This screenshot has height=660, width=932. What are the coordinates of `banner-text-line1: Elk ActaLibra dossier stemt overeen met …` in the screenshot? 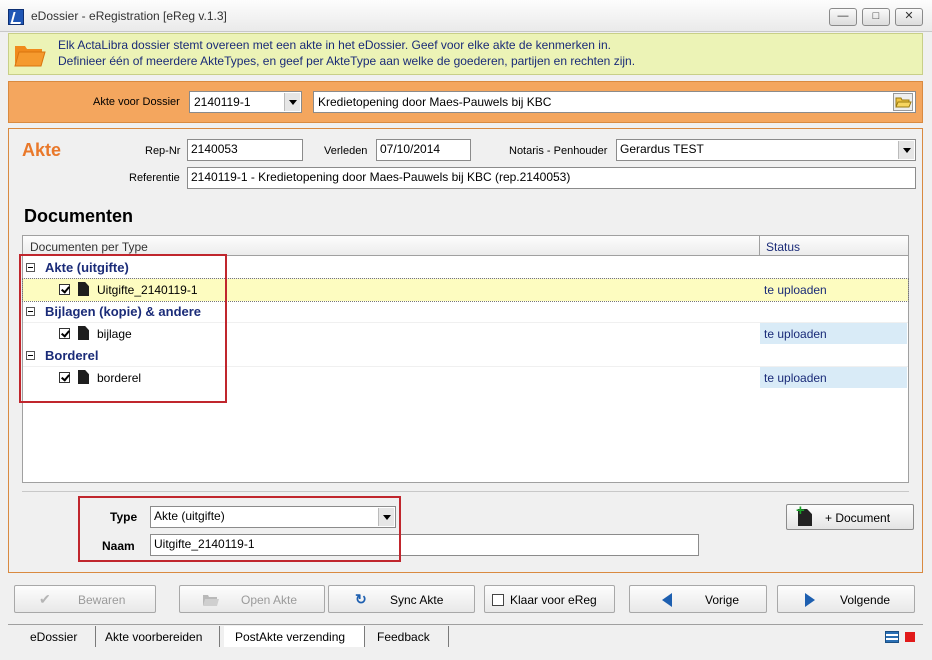 It's located at (334, 45).